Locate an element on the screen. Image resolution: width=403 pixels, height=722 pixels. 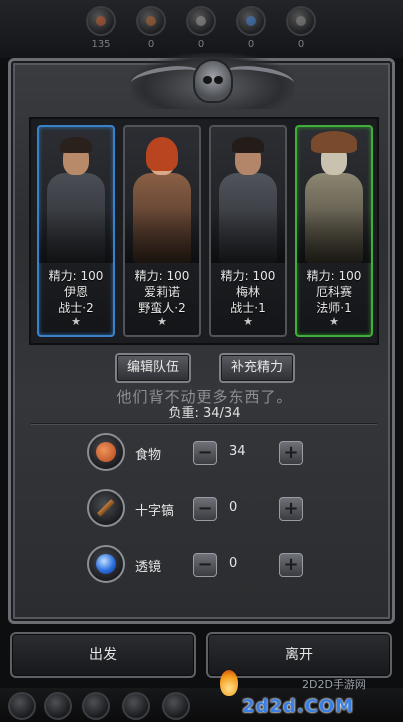
hero-name: 伊恩 is located at coordinates (75, 292).